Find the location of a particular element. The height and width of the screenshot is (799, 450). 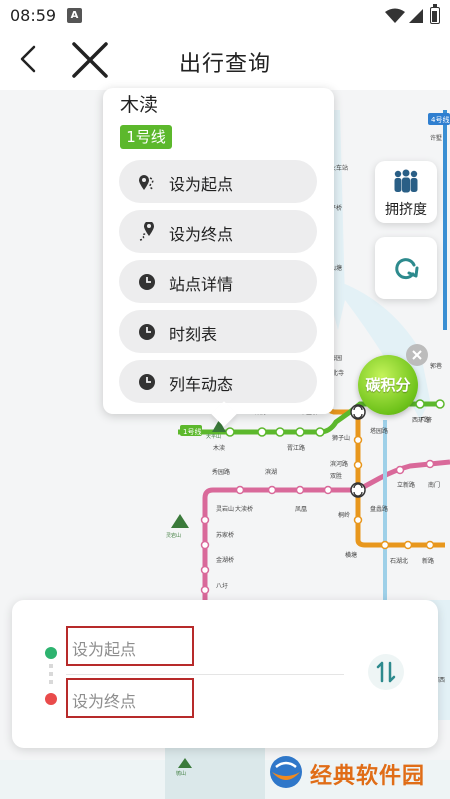

map-station-label: 金湖桥 is located at coordinates (225, 560).